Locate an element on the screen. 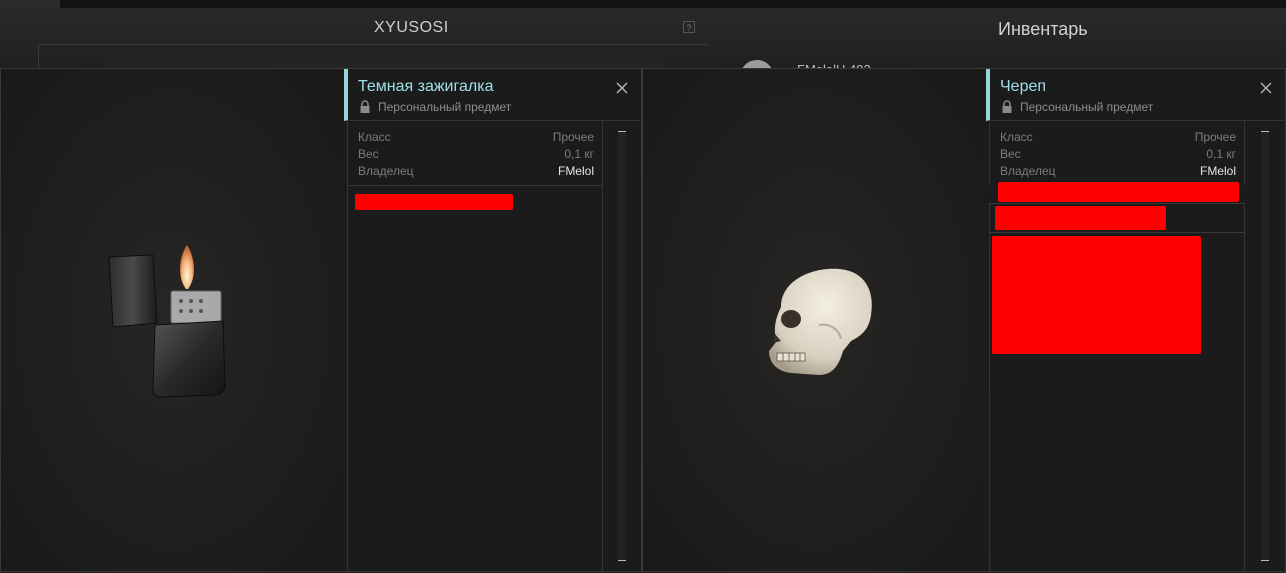 The image size is (1286, 573). item-description is located at coordinates (475, 378).